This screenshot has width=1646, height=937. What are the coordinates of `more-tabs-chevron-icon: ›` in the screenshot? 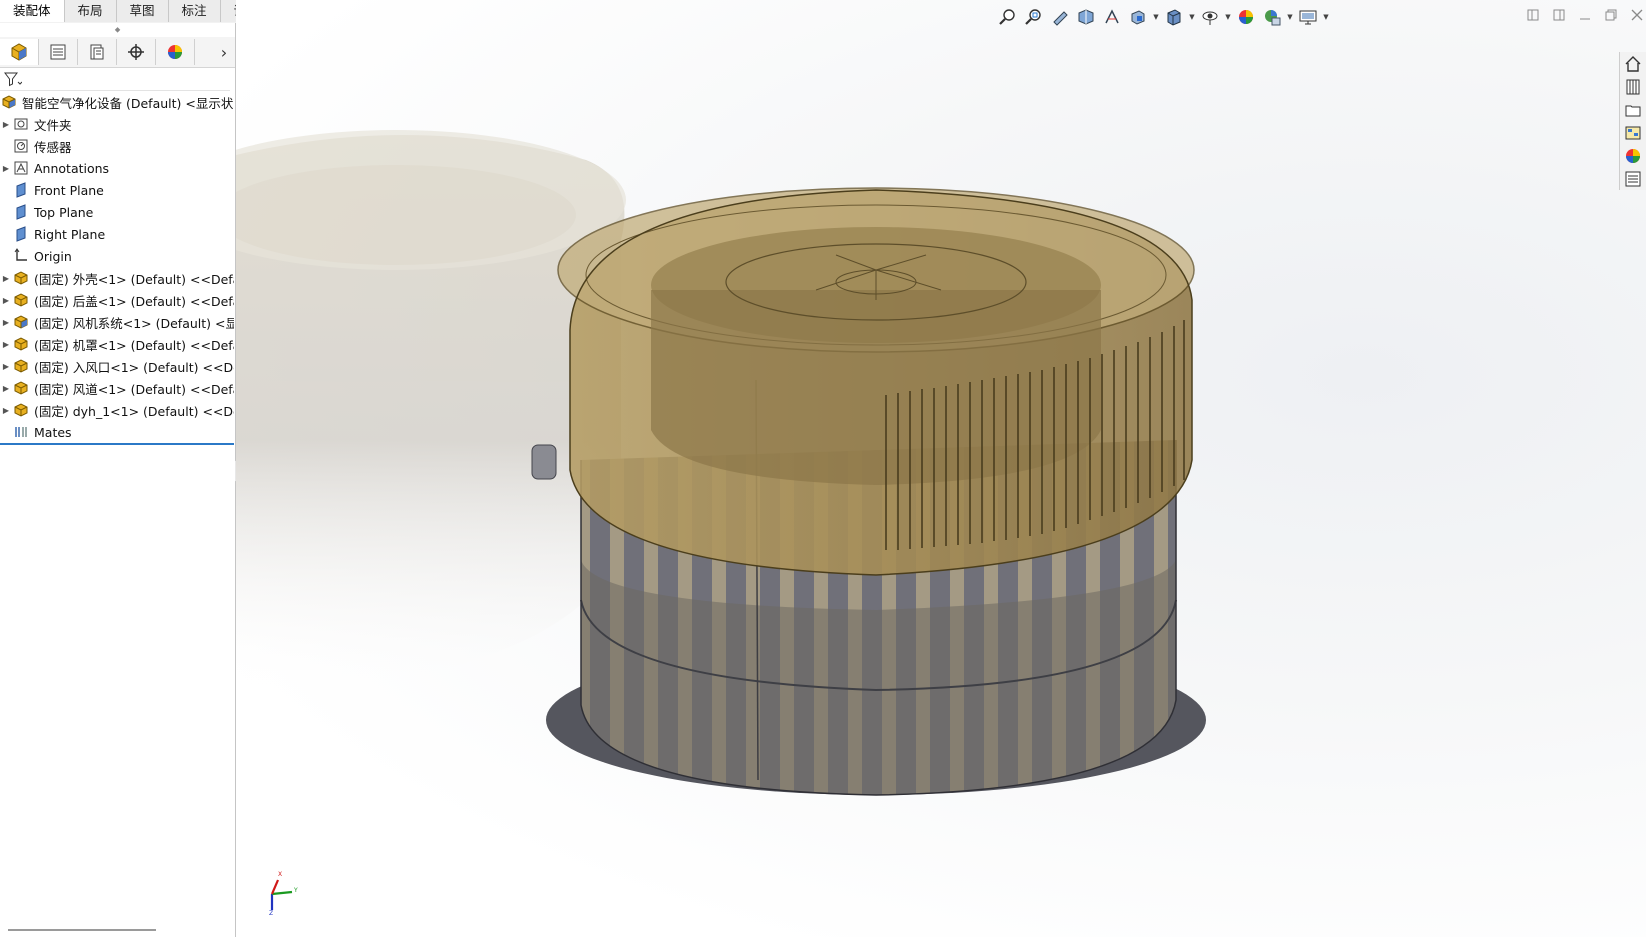 It's located at (224, 52).